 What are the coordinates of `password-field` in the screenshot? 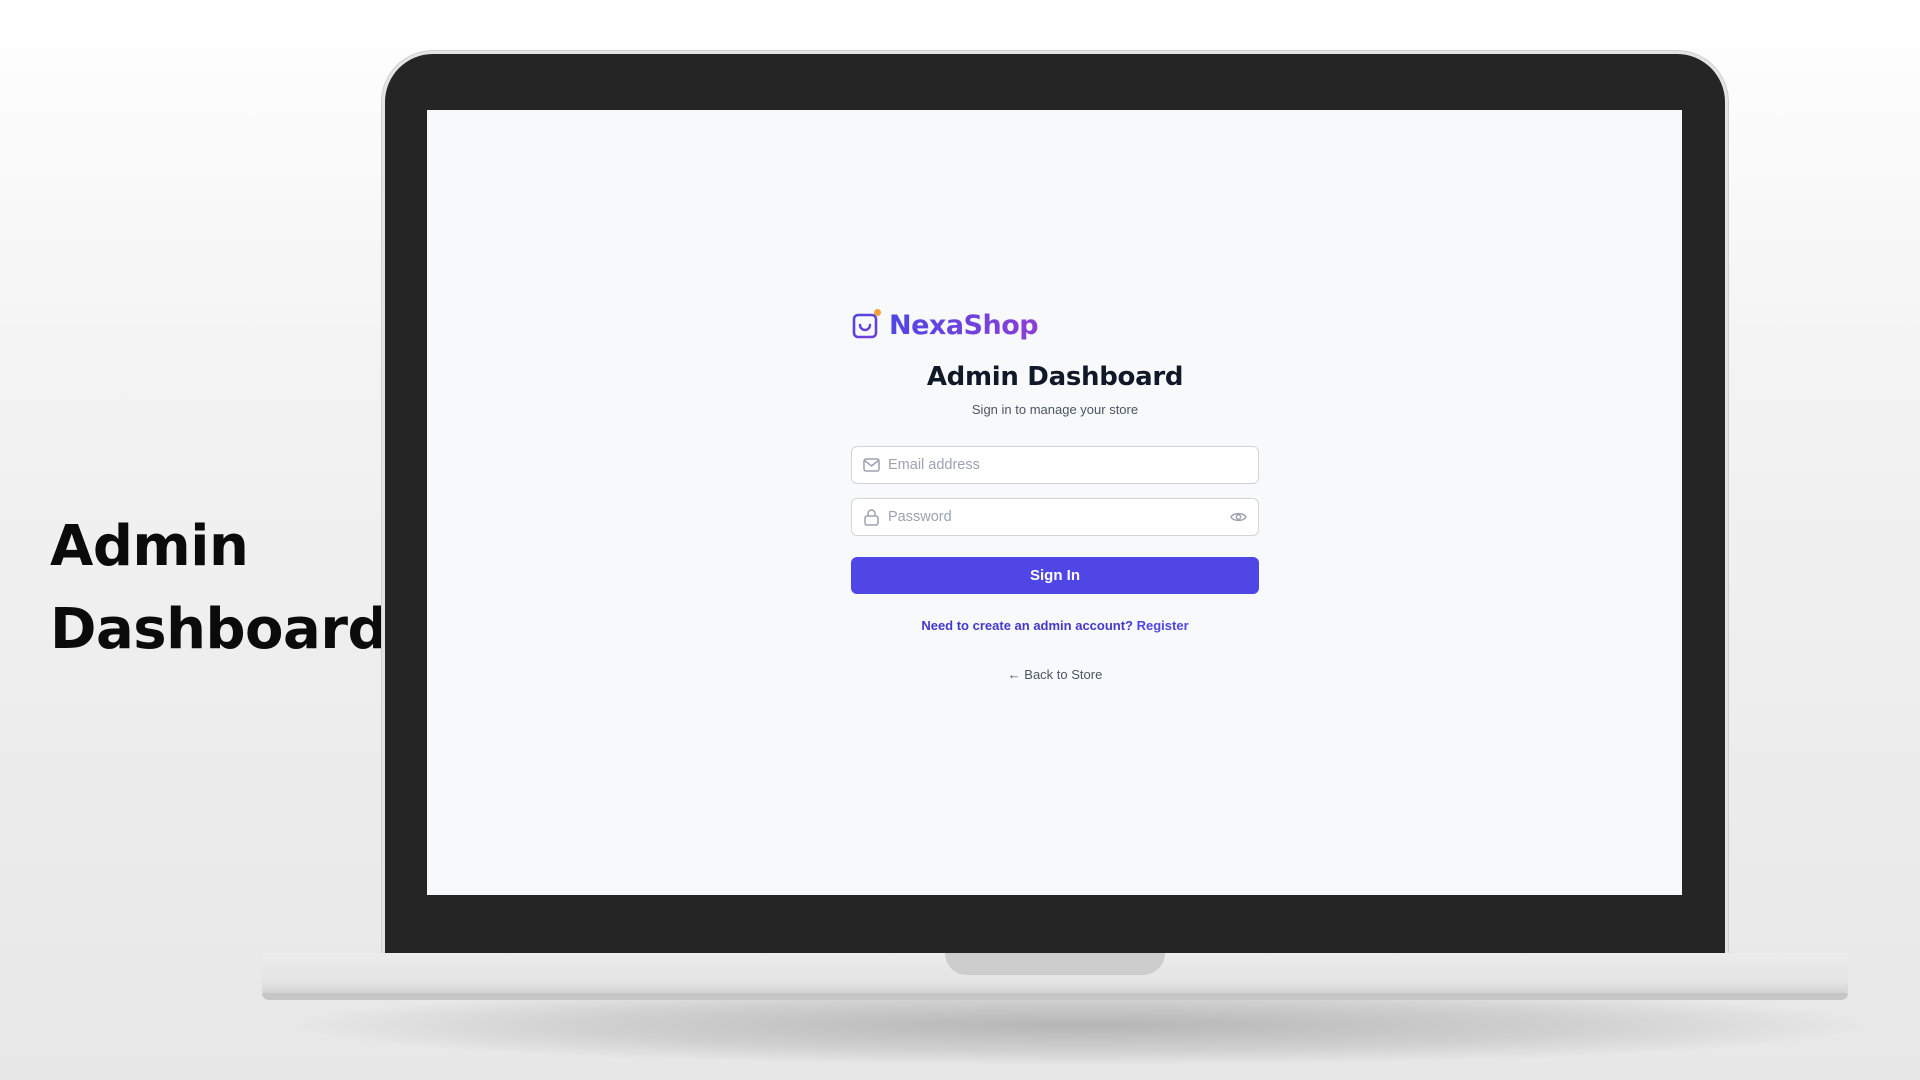 It's located at (1055, 517).